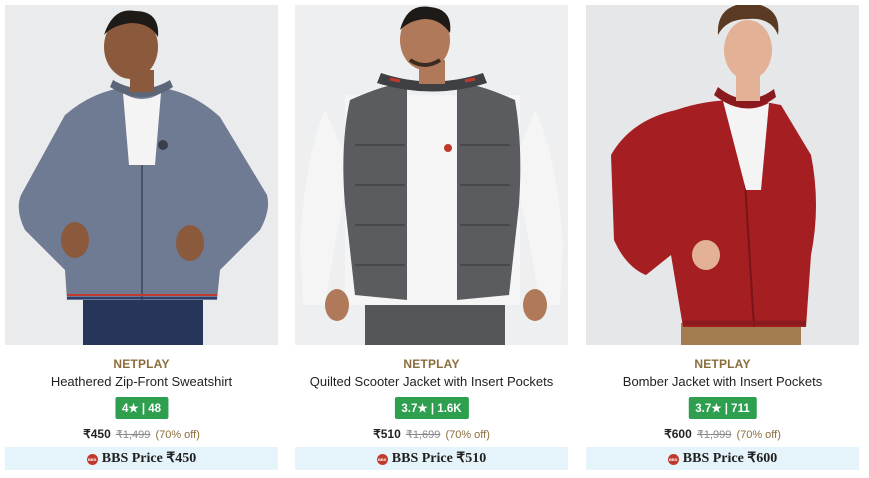 The height and width of the screenshot is (478, 869). I want to click on price-row: ₹600 ₹1,999 (70% off), so click(722, 434).